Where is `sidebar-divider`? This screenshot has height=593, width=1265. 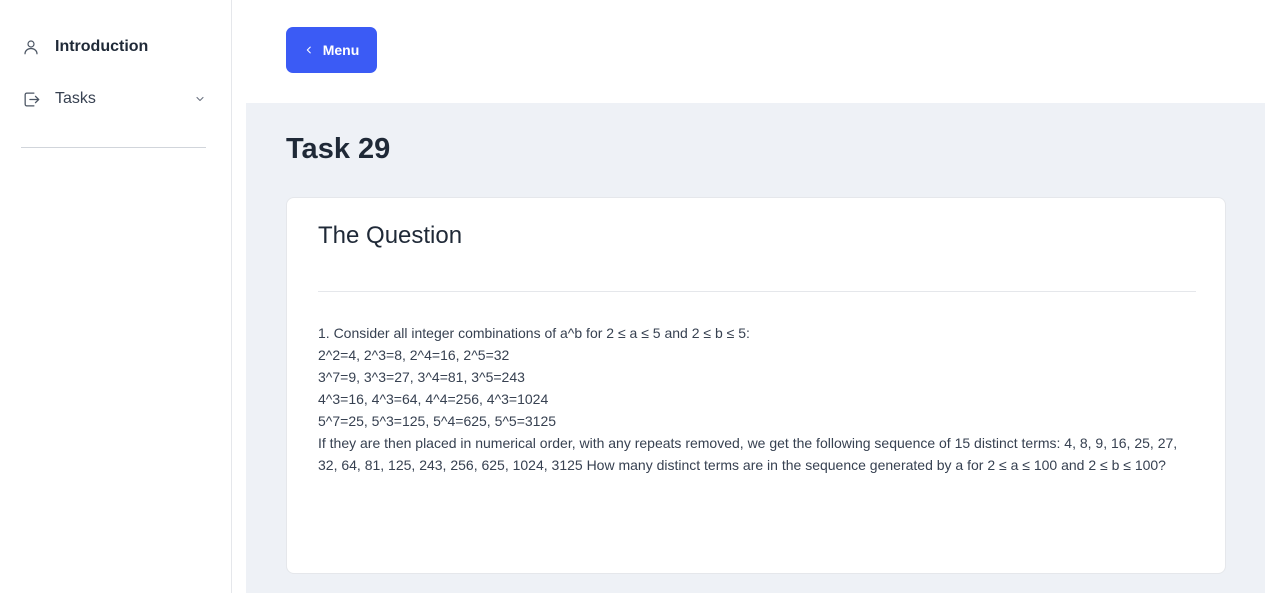 sidebar-divider is located at coordinates (113, 147).